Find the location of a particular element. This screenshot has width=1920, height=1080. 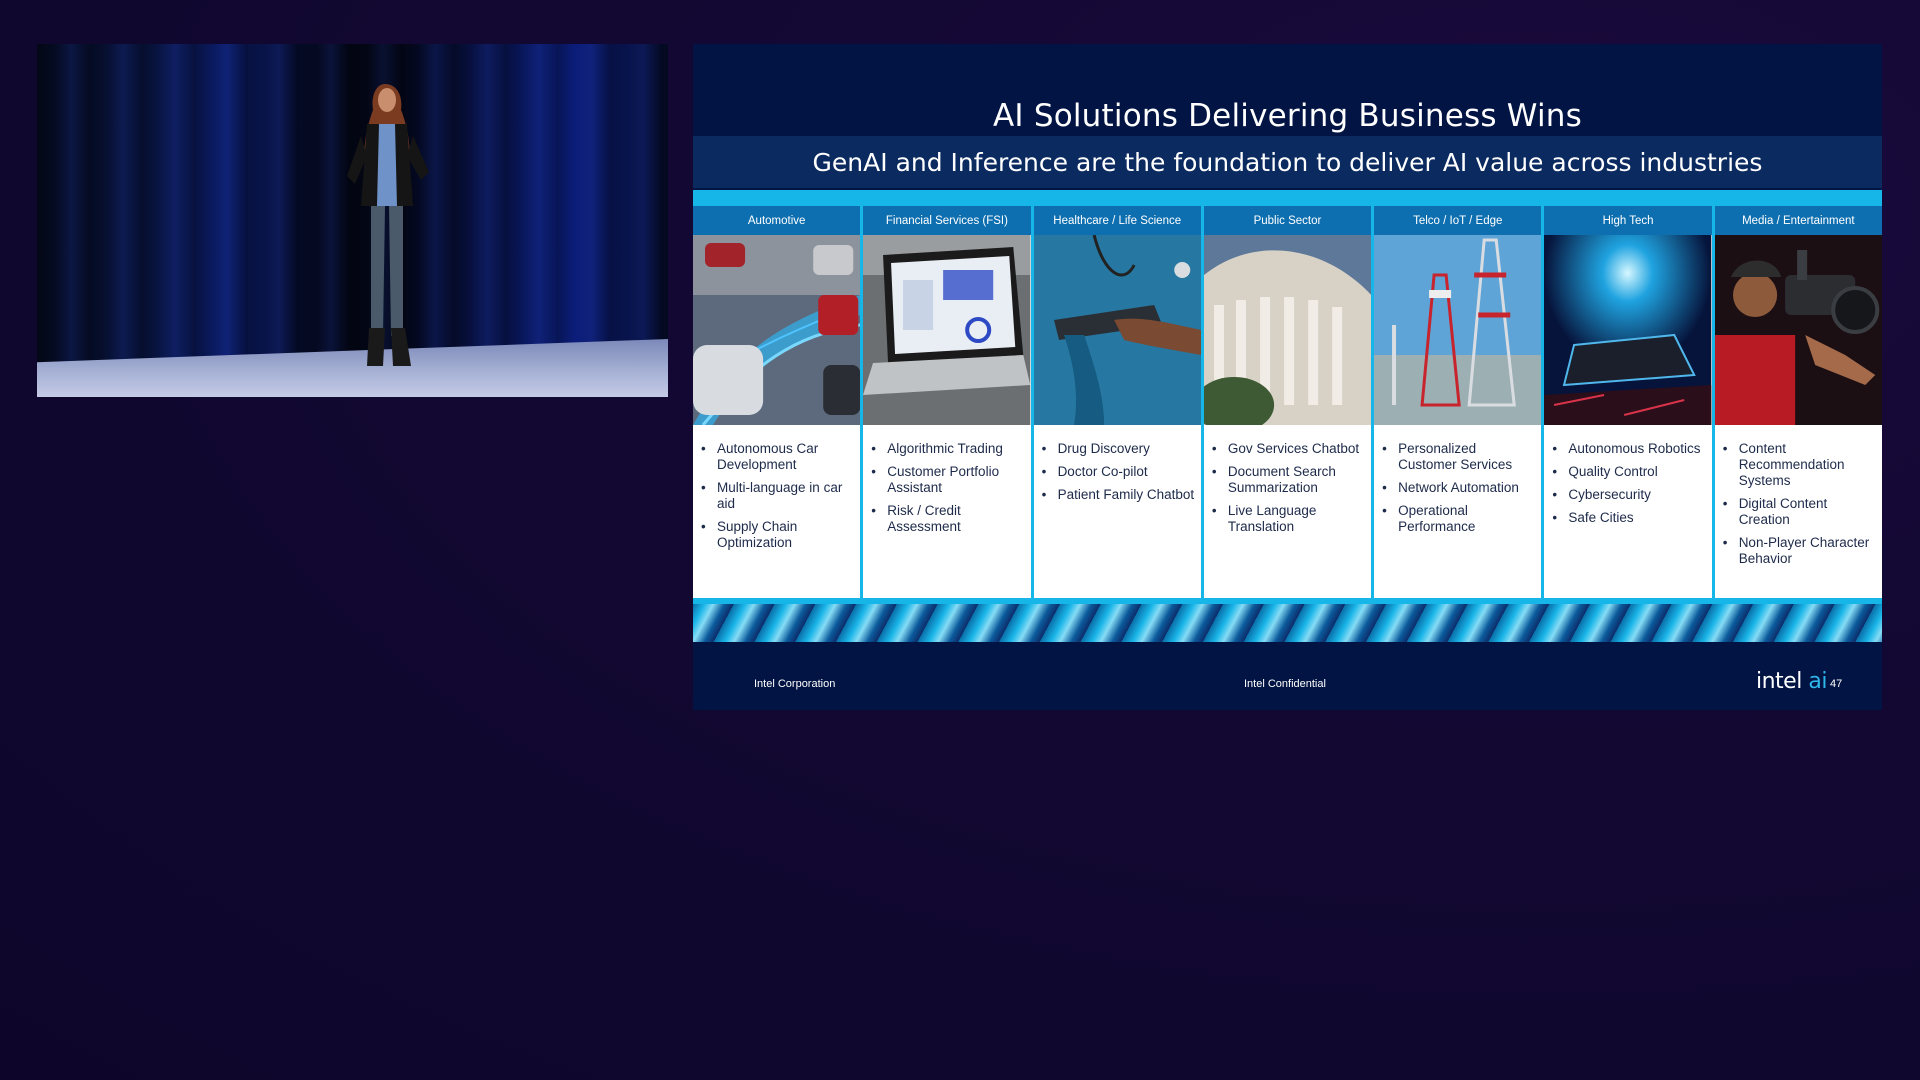

list-item: Algorithmic Trading is located at coordinates (947, 449).